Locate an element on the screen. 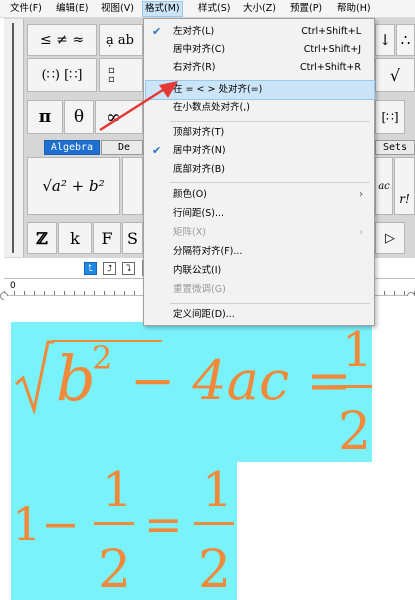 Image resolution: width=415 pixels, height=600 pixels. eq2-right-numerator: 1 is located at coordinates (217, 490).